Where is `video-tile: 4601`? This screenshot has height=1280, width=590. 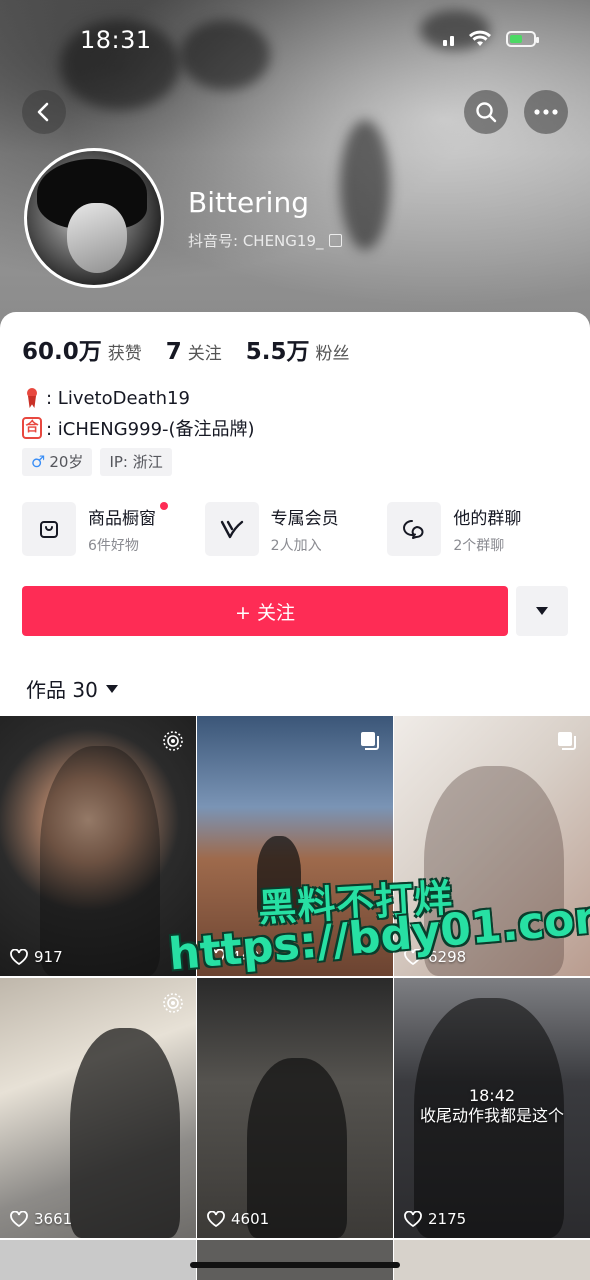 video-tile: 4601 is located at coordinates (295, 1108).